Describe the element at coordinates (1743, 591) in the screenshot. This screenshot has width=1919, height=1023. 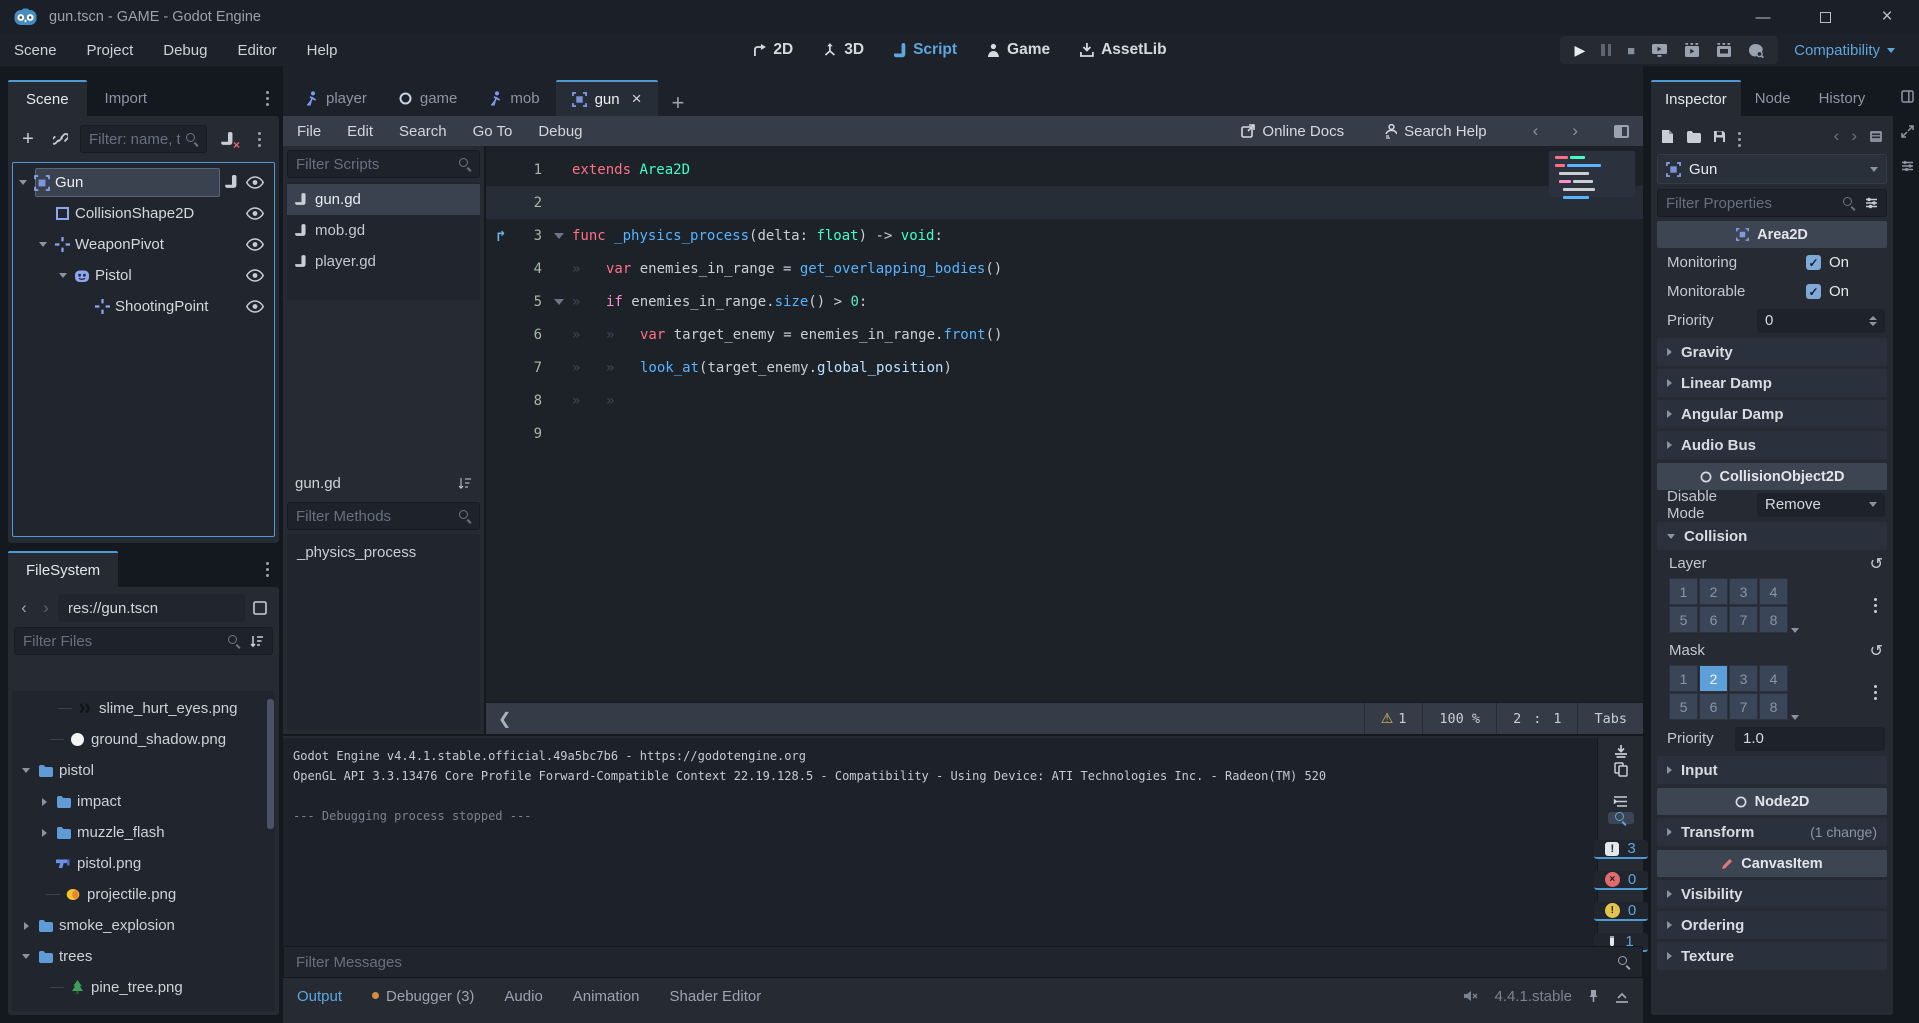
I see `layer-bit: 3` at that location.